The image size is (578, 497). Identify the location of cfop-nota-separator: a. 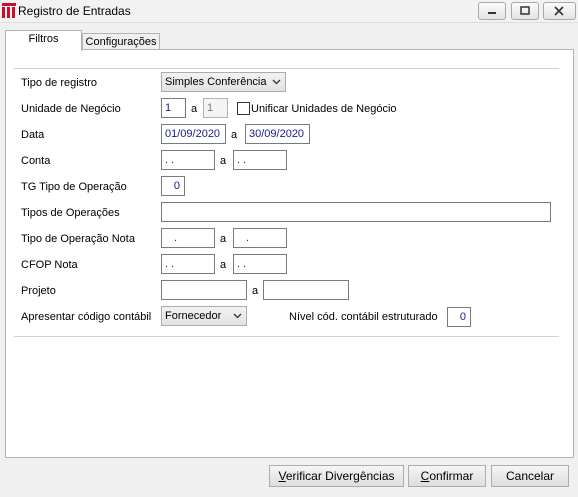
(223, 265).